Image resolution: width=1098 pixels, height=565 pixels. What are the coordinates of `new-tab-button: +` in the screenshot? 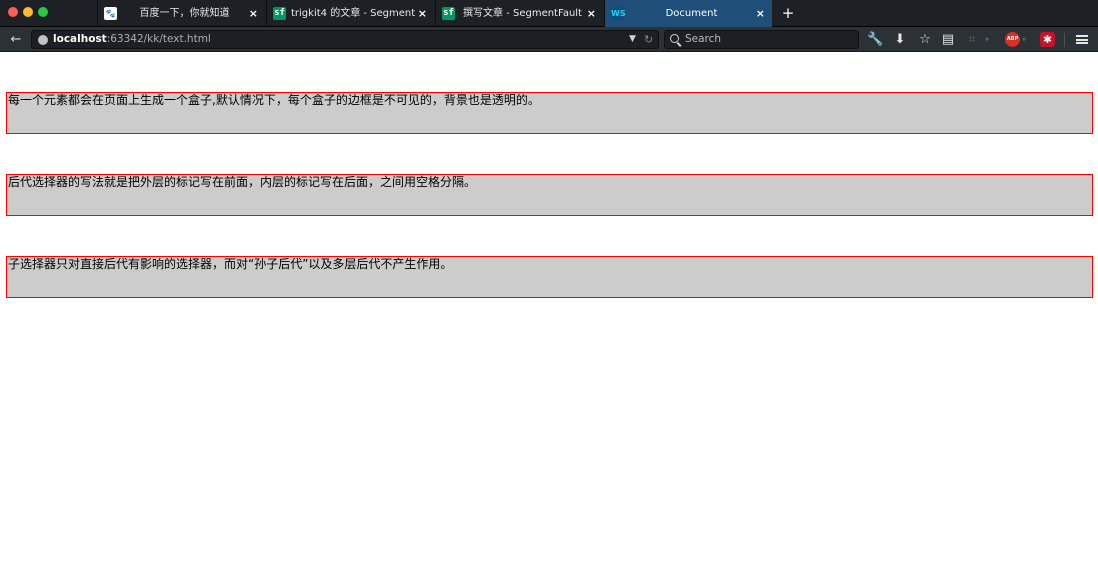 It's located at (788, 13).